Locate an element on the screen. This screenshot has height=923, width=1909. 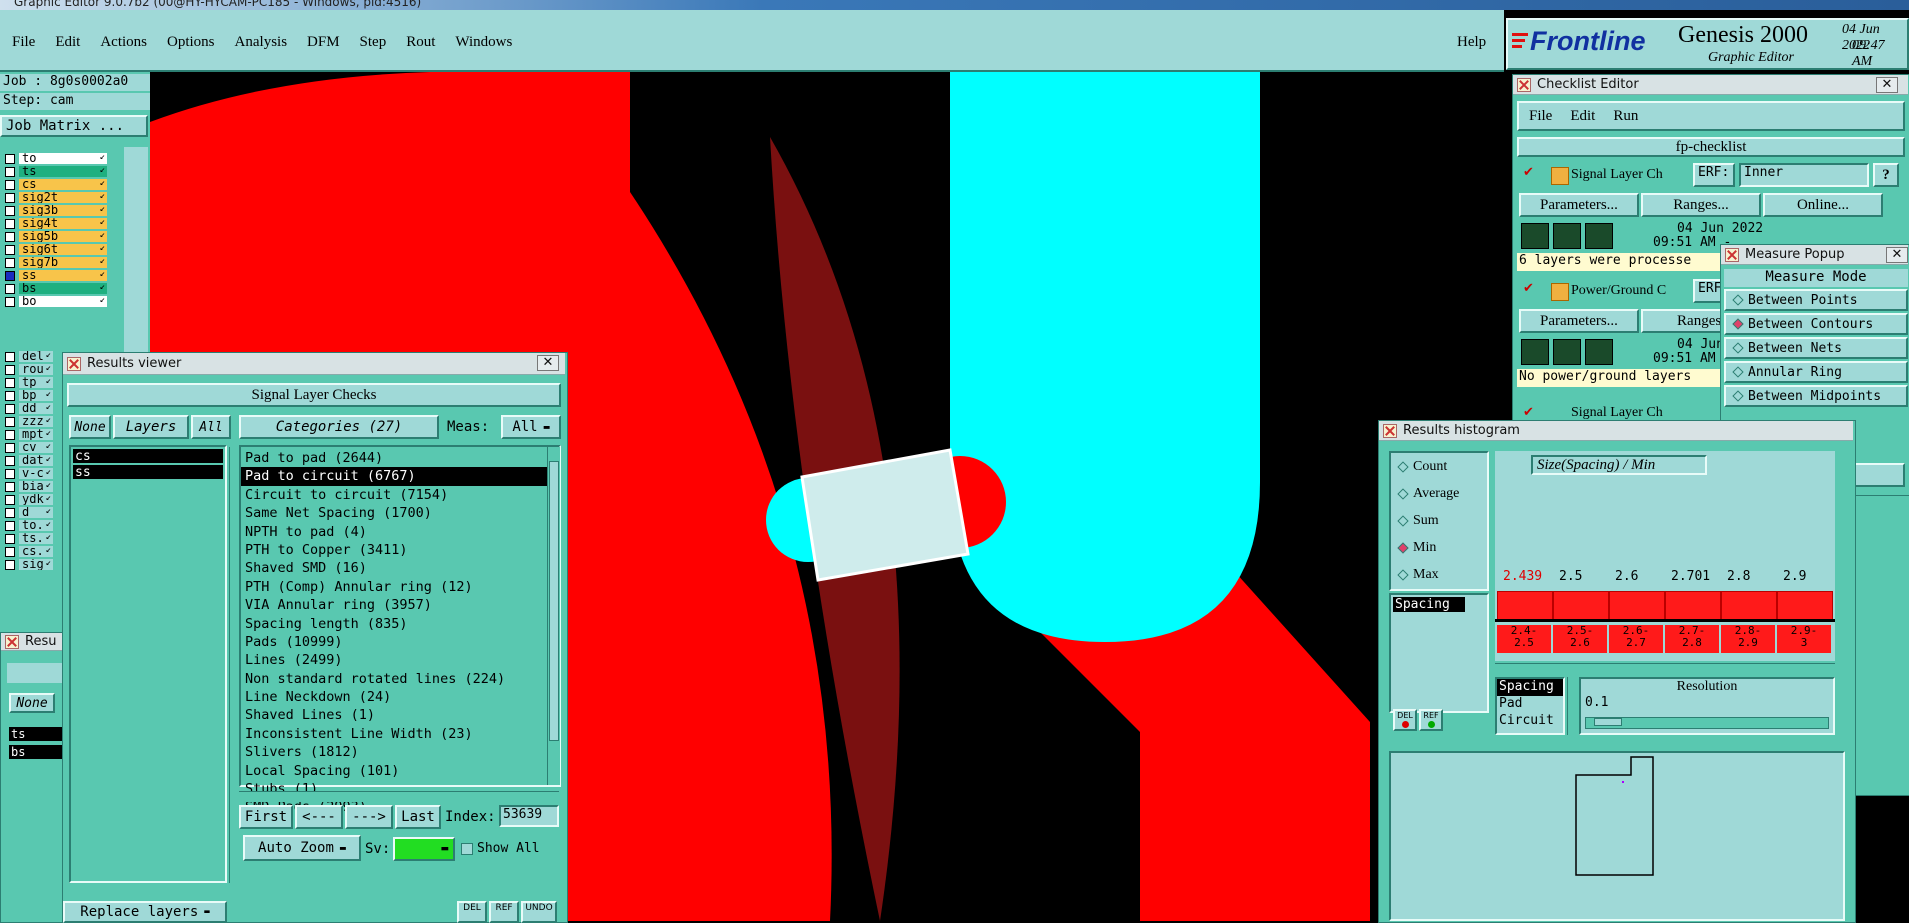
categories-scrollbar is located at coordinates (553, 616).